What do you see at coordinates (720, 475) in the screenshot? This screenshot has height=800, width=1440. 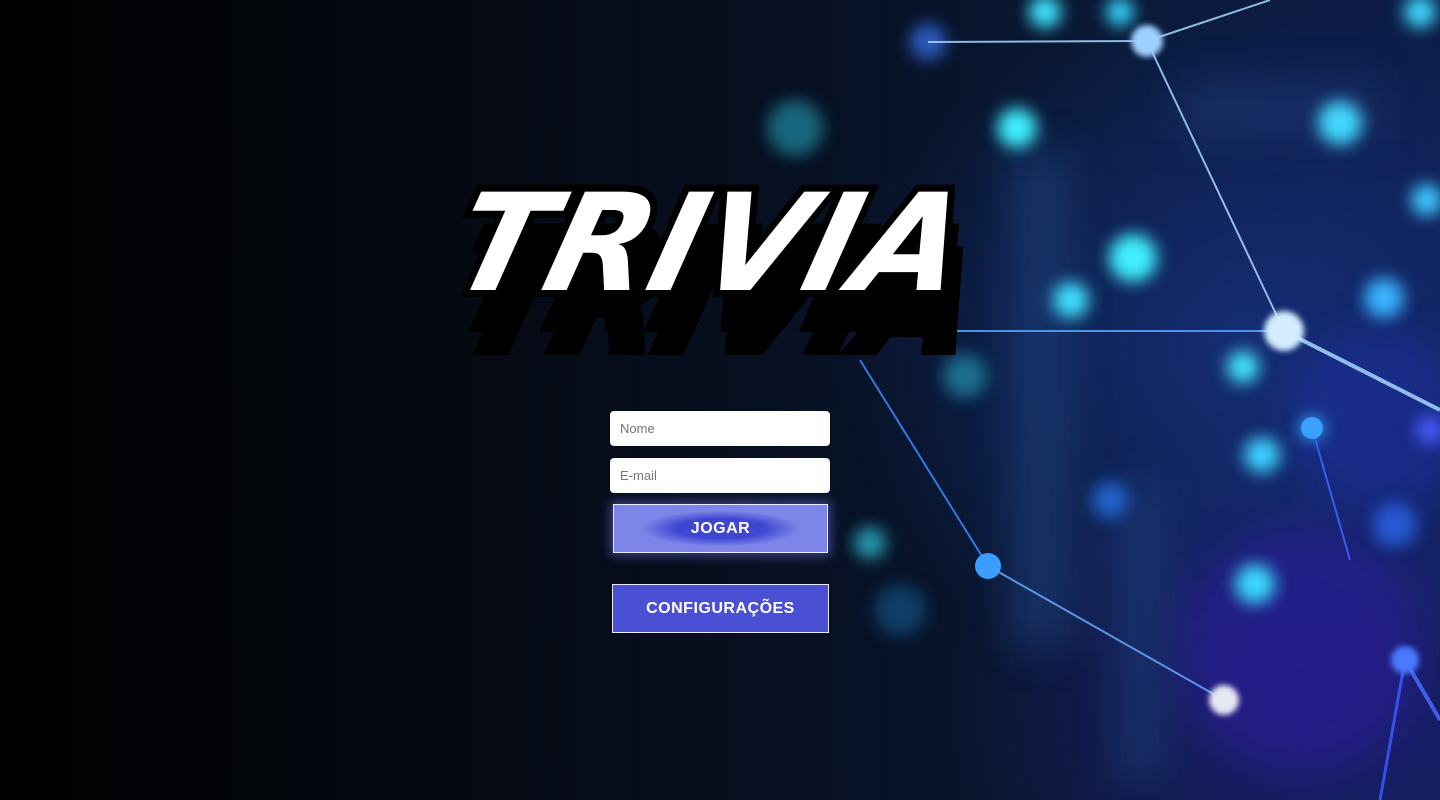 I see `email-input` at bounding box center [720, 475].